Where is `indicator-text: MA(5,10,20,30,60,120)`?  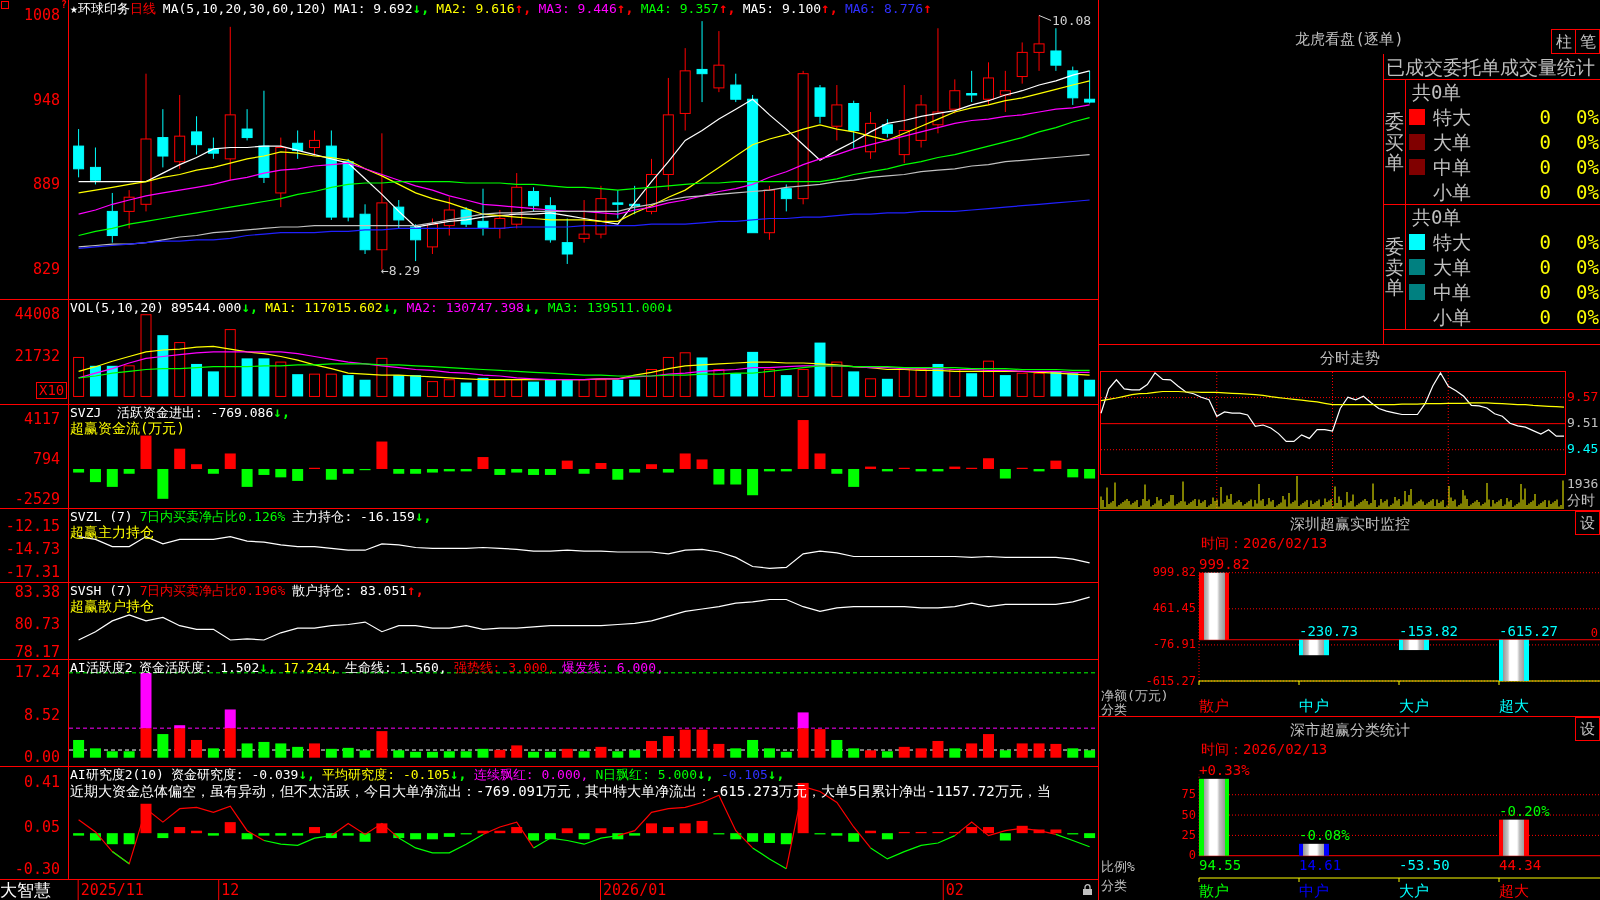 indicator-text: MA(5,10,20,30,60,120) is located at coordinates (245, 8).